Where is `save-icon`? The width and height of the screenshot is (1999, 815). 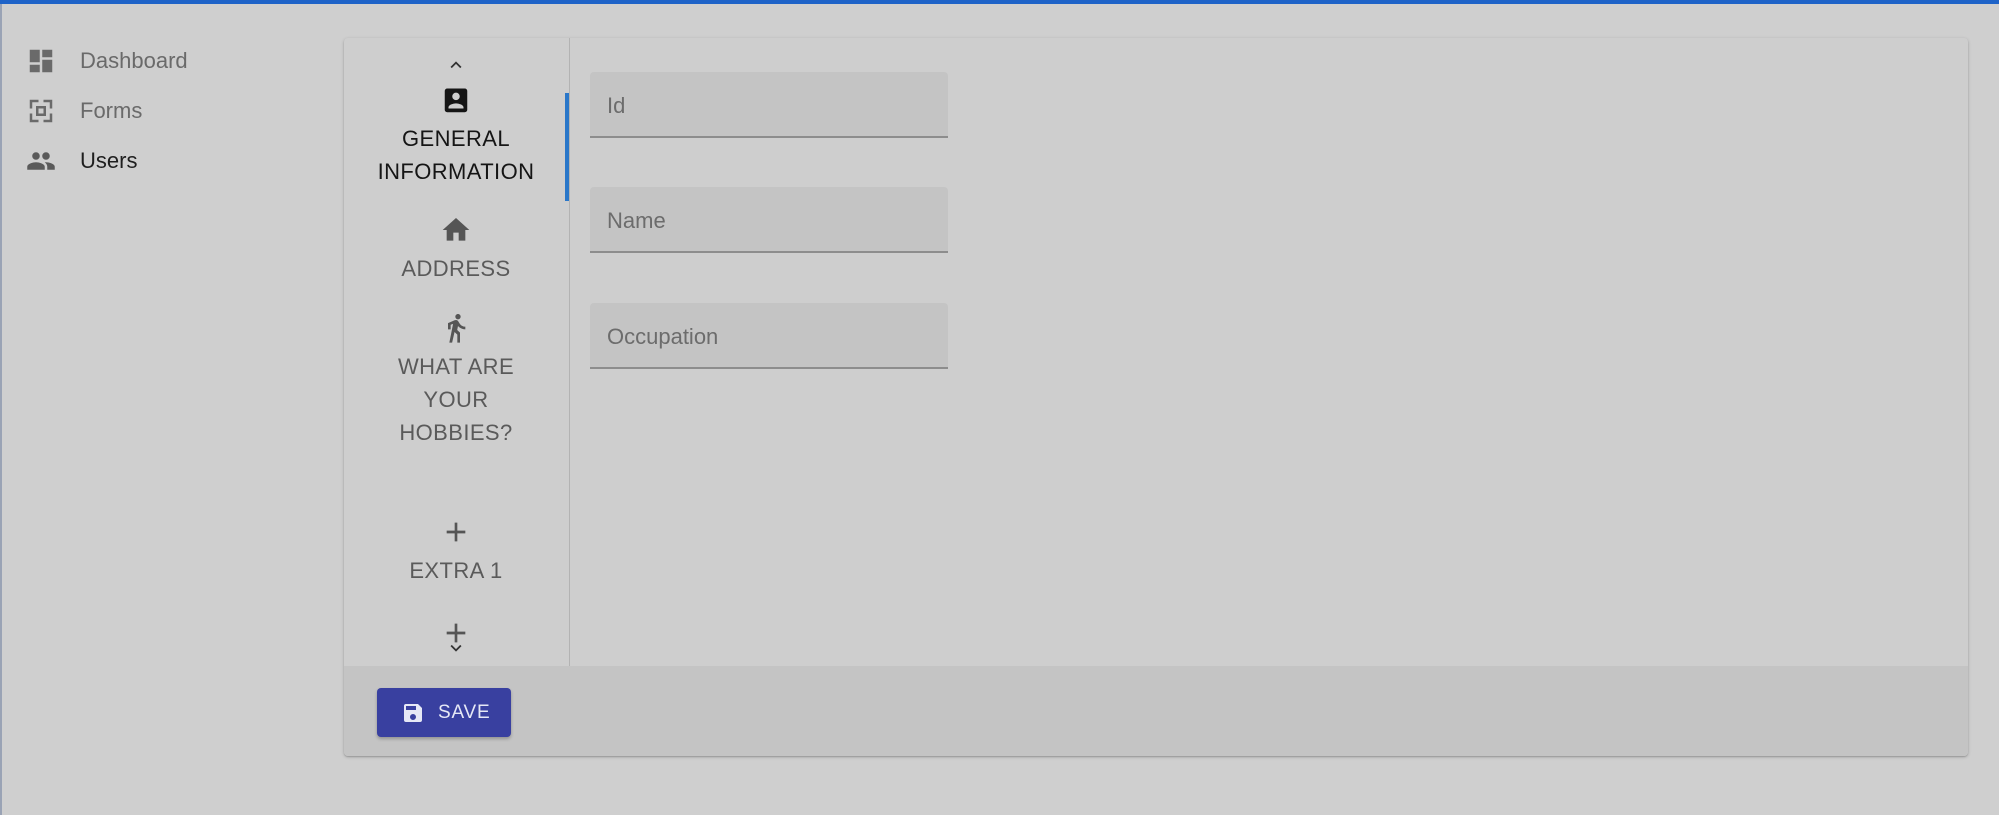
save-icon is located at coordinates (413, 712).